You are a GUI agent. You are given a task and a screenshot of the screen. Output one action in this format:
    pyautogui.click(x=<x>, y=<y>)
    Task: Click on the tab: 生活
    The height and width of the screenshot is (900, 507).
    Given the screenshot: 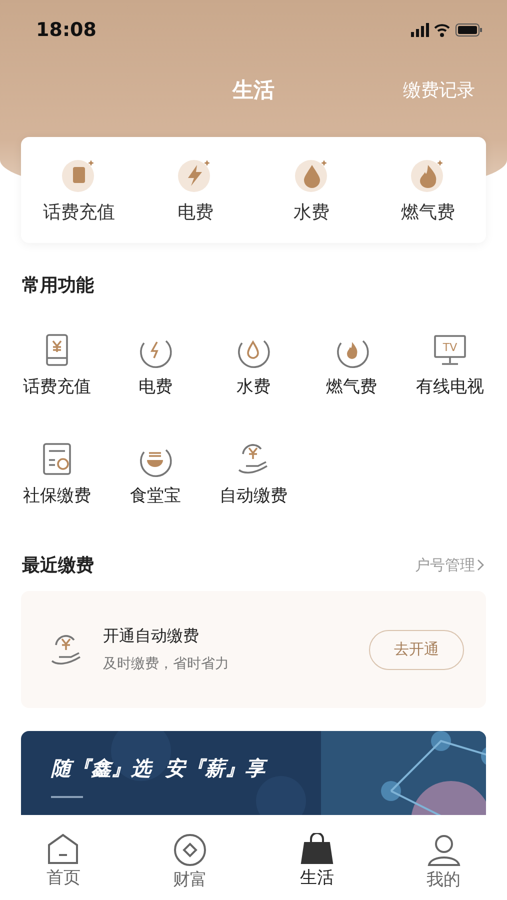 What is the action you would take?
    pyautogui.click(x=317, y=857)
    